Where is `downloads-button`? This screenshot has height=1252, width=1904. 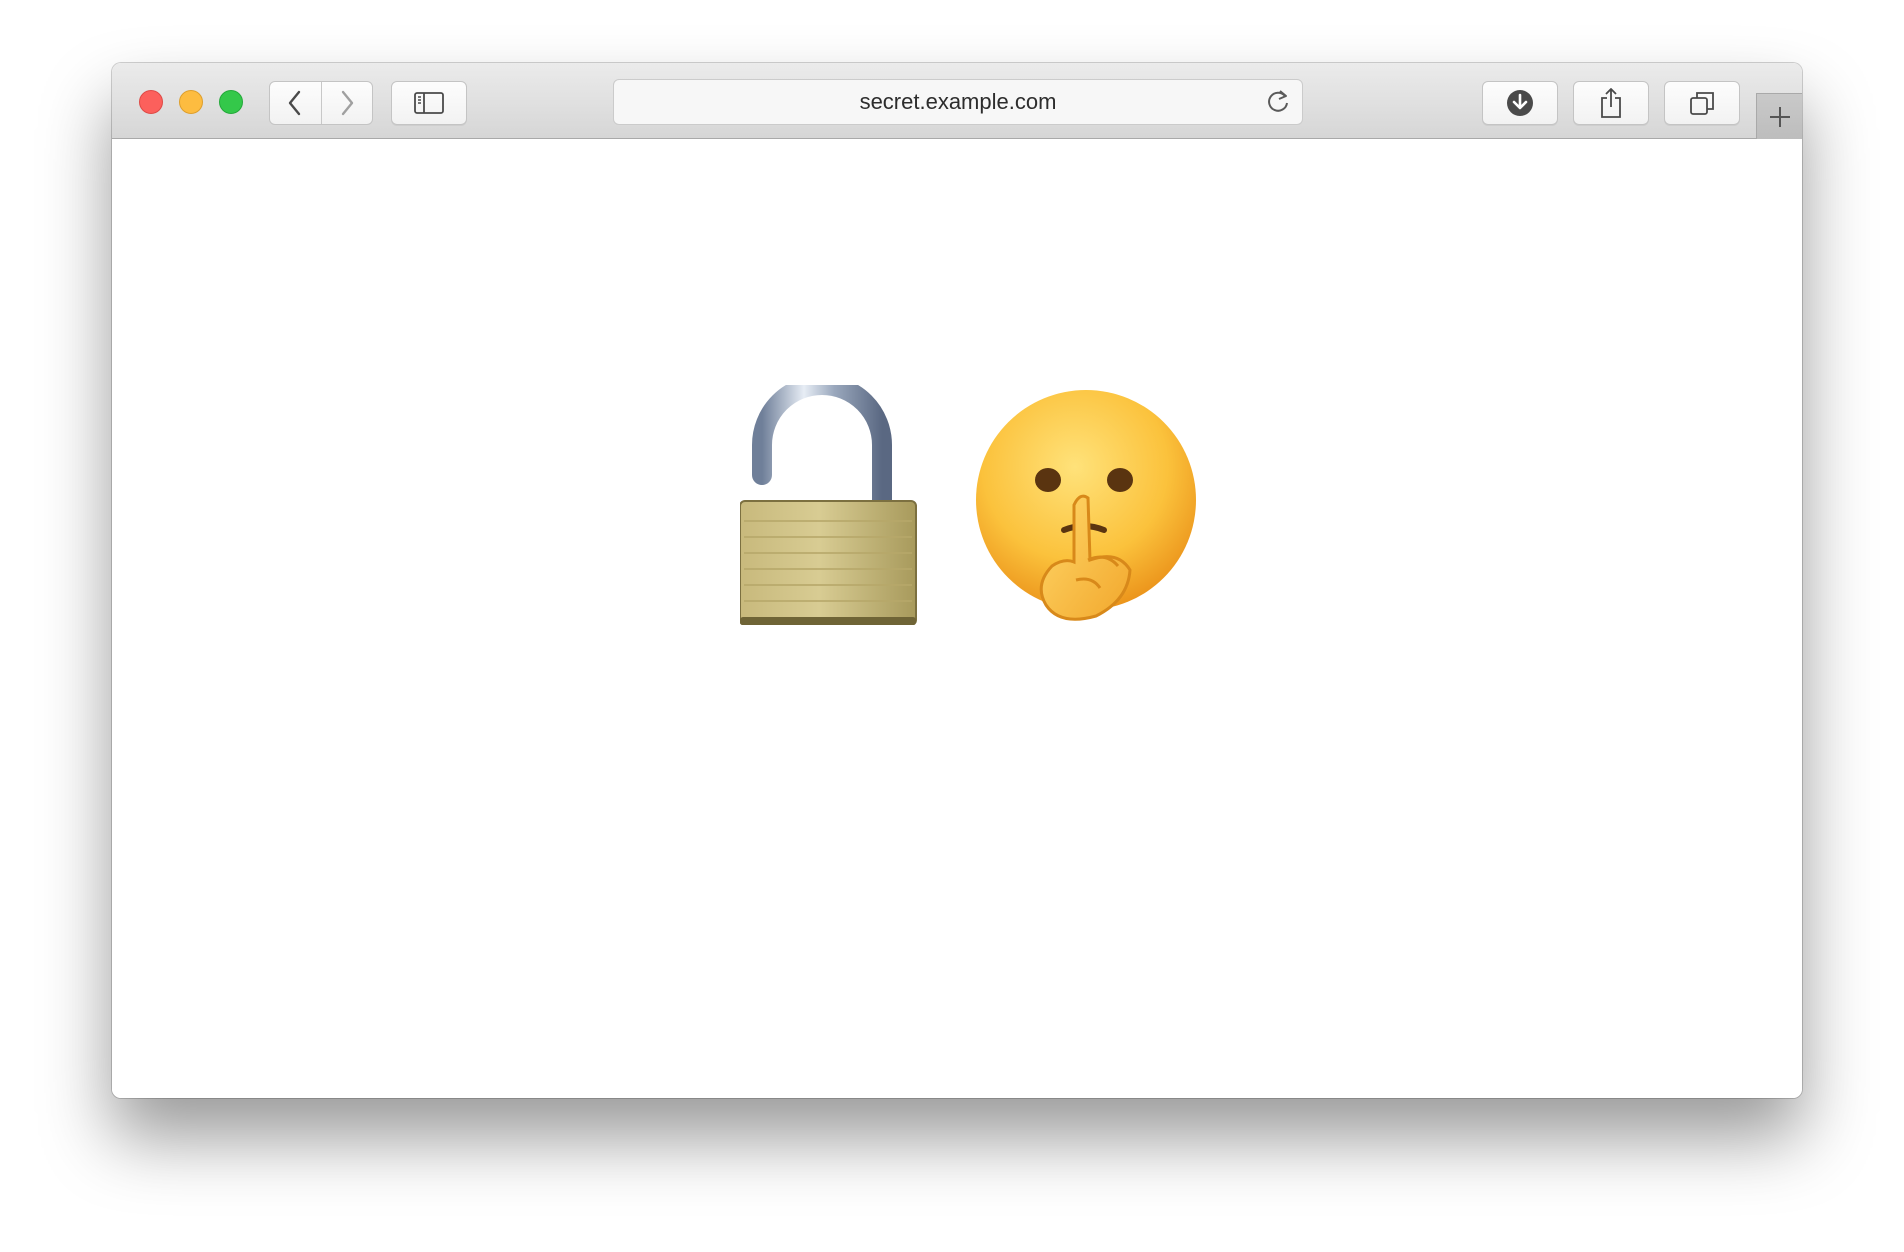
downloads-button is located at coordinates (1520, 103).